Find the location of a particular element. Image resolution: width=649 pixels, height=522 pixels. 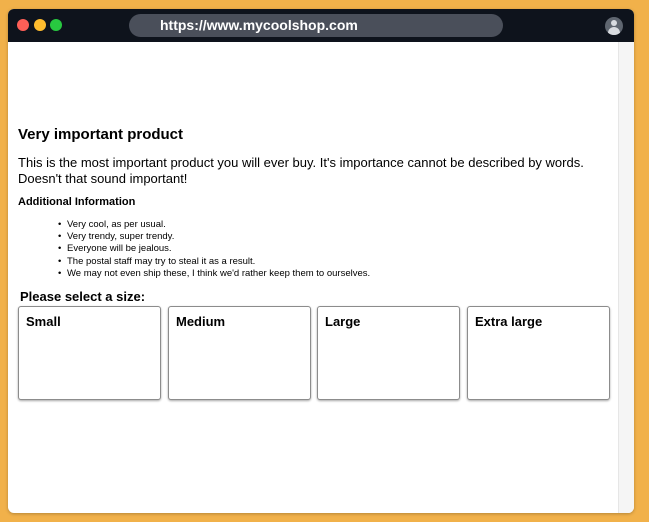

profile-avatar-icon is located at coordinates (614, 26).